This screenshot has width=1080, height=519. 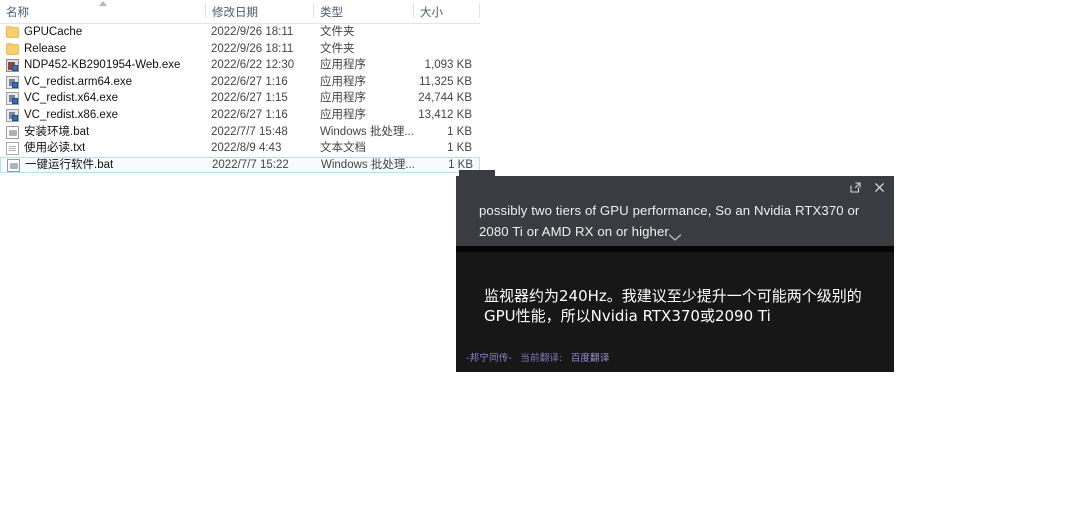 What do you see at coordinates (331, 12) in the screenshot?
I see `column-header-type: 类型` at bounding box center [331, 12].